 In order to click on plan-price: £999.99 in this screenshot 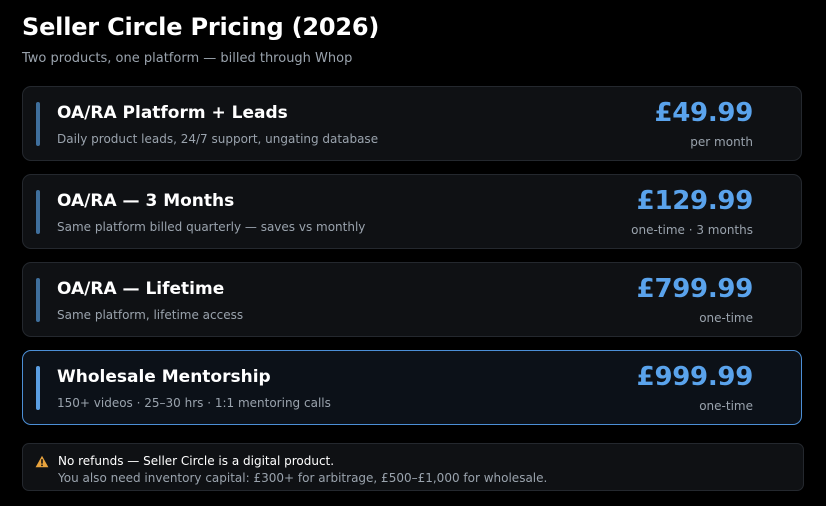, I will do `click(695, 377)`.